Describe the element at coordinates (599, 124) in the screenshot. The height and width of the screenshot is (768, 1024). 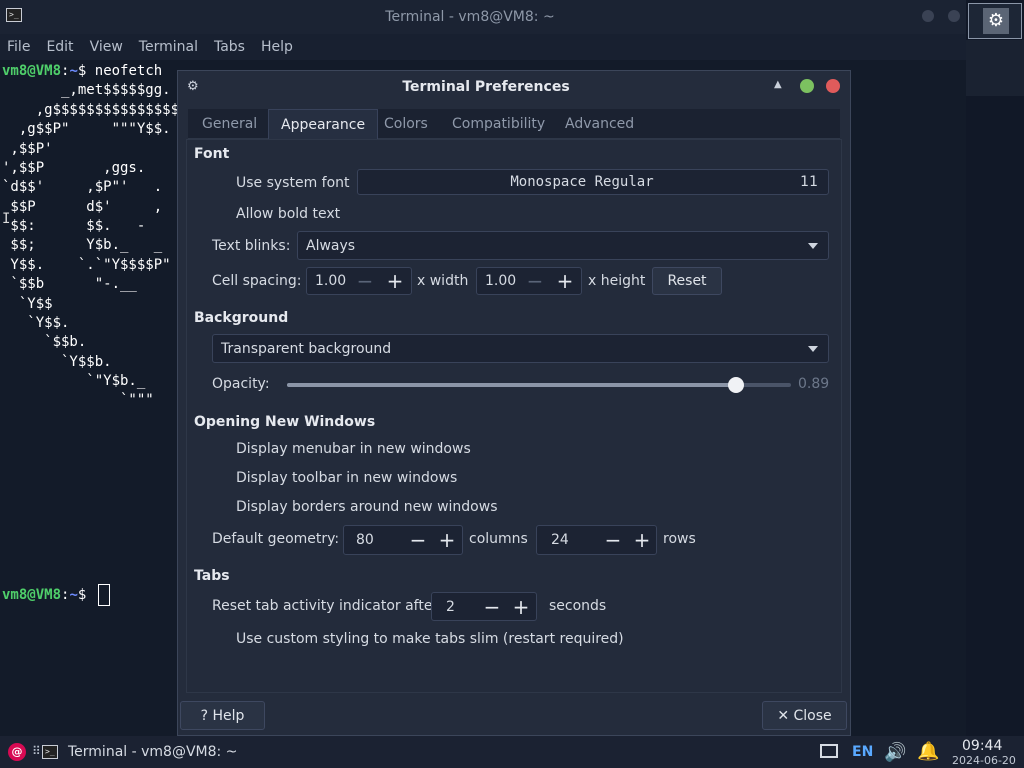
I see `tab-advanced: Advanced` at that location.